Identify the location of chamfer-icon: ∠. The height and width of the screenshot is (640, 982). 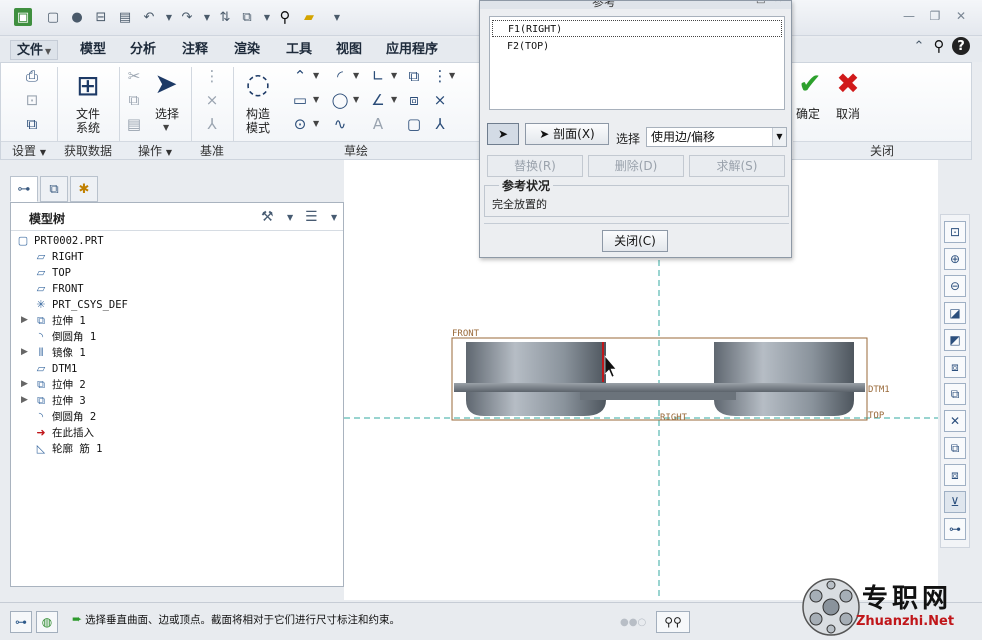
(378, 100).